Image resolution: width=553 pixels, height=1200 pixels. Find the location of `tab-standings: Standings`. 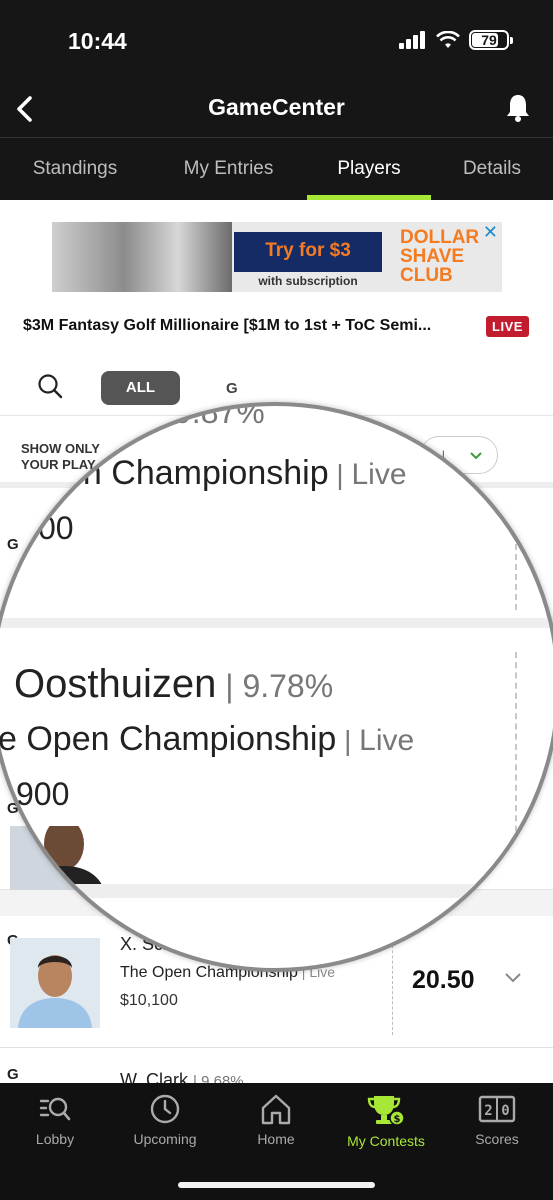

tab-standings: Standings is located at coordinates (75, 169).